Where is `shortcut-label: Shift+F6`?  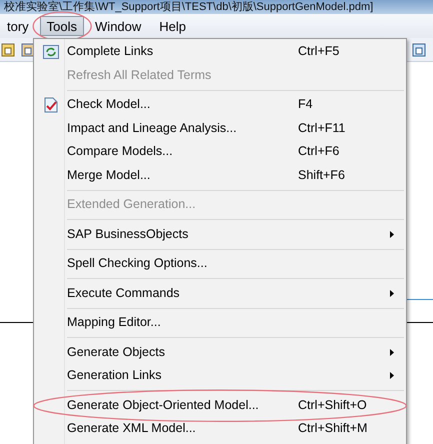 shortcut-label: Shift+F6 is located at coordinates (322, 175).